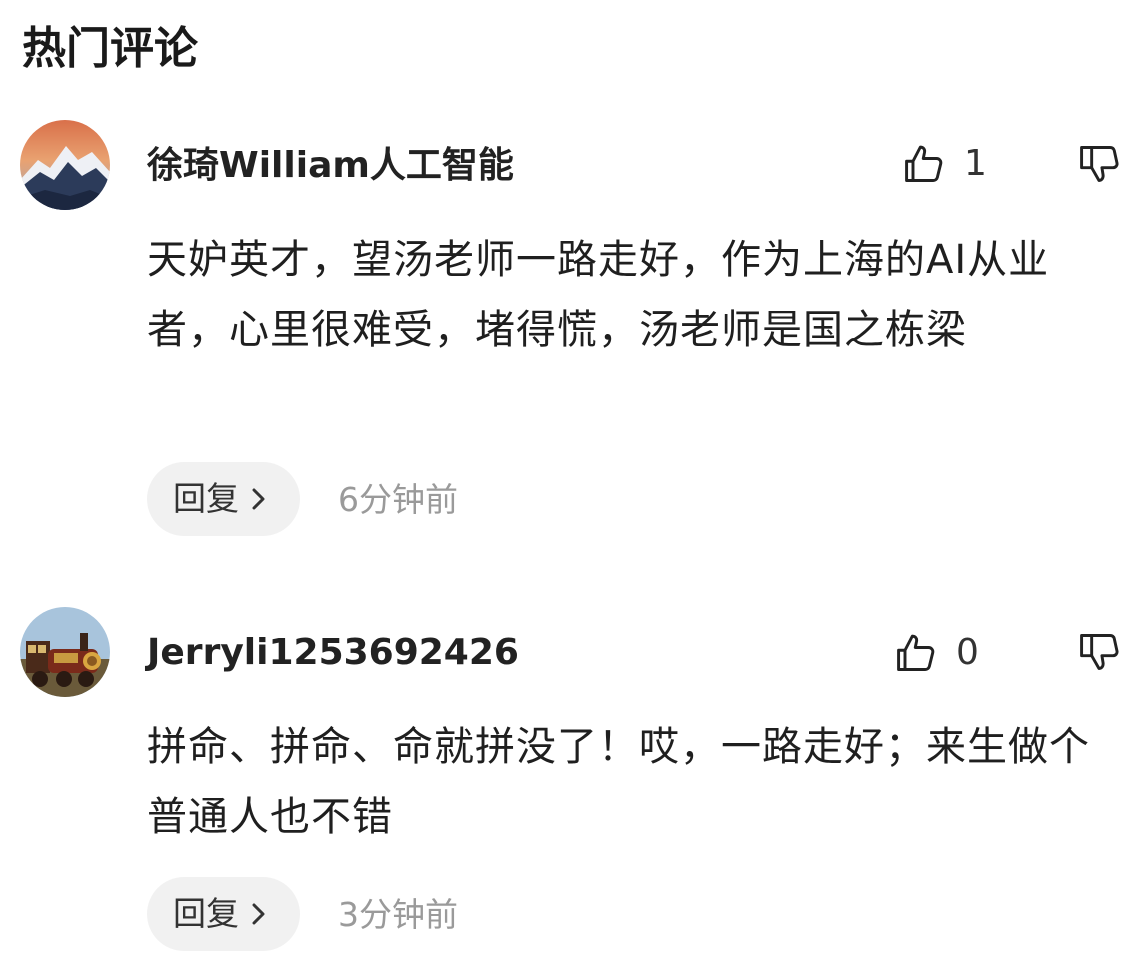 Image resolution: width=1139 pixels, height=979 pixels. What do you see at coordinates (967, 652) in the screenshot?
I see `like-count: 0` at bounding box center [967, 652].